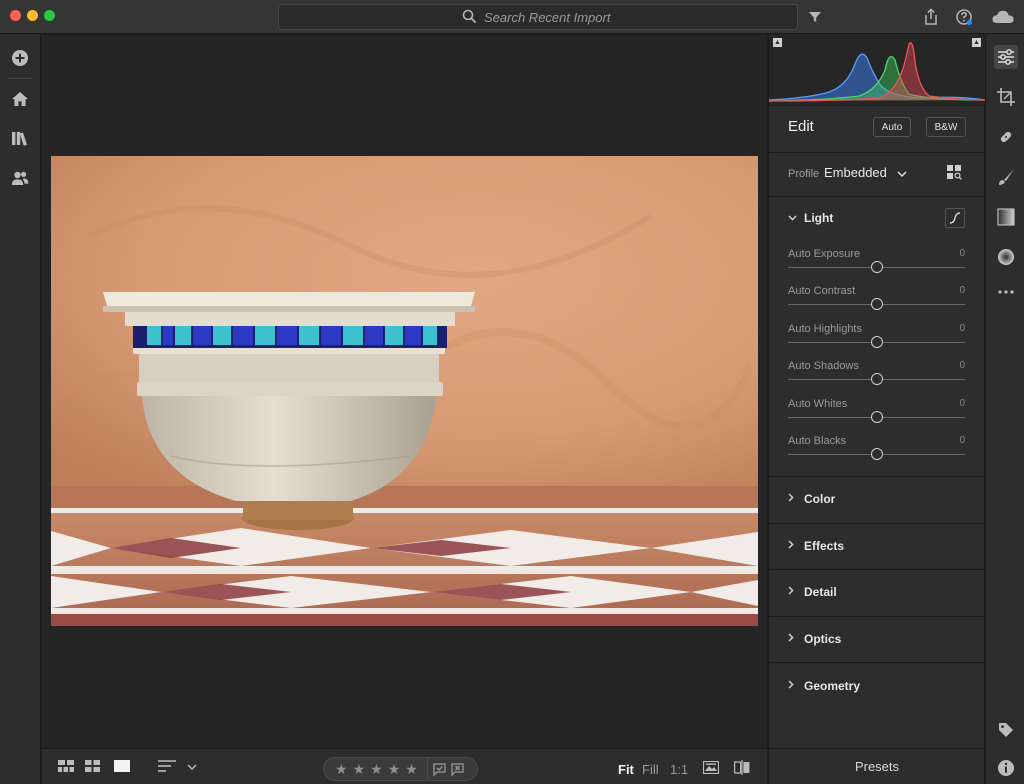  I want to click on search-icon, so click(469, 17).